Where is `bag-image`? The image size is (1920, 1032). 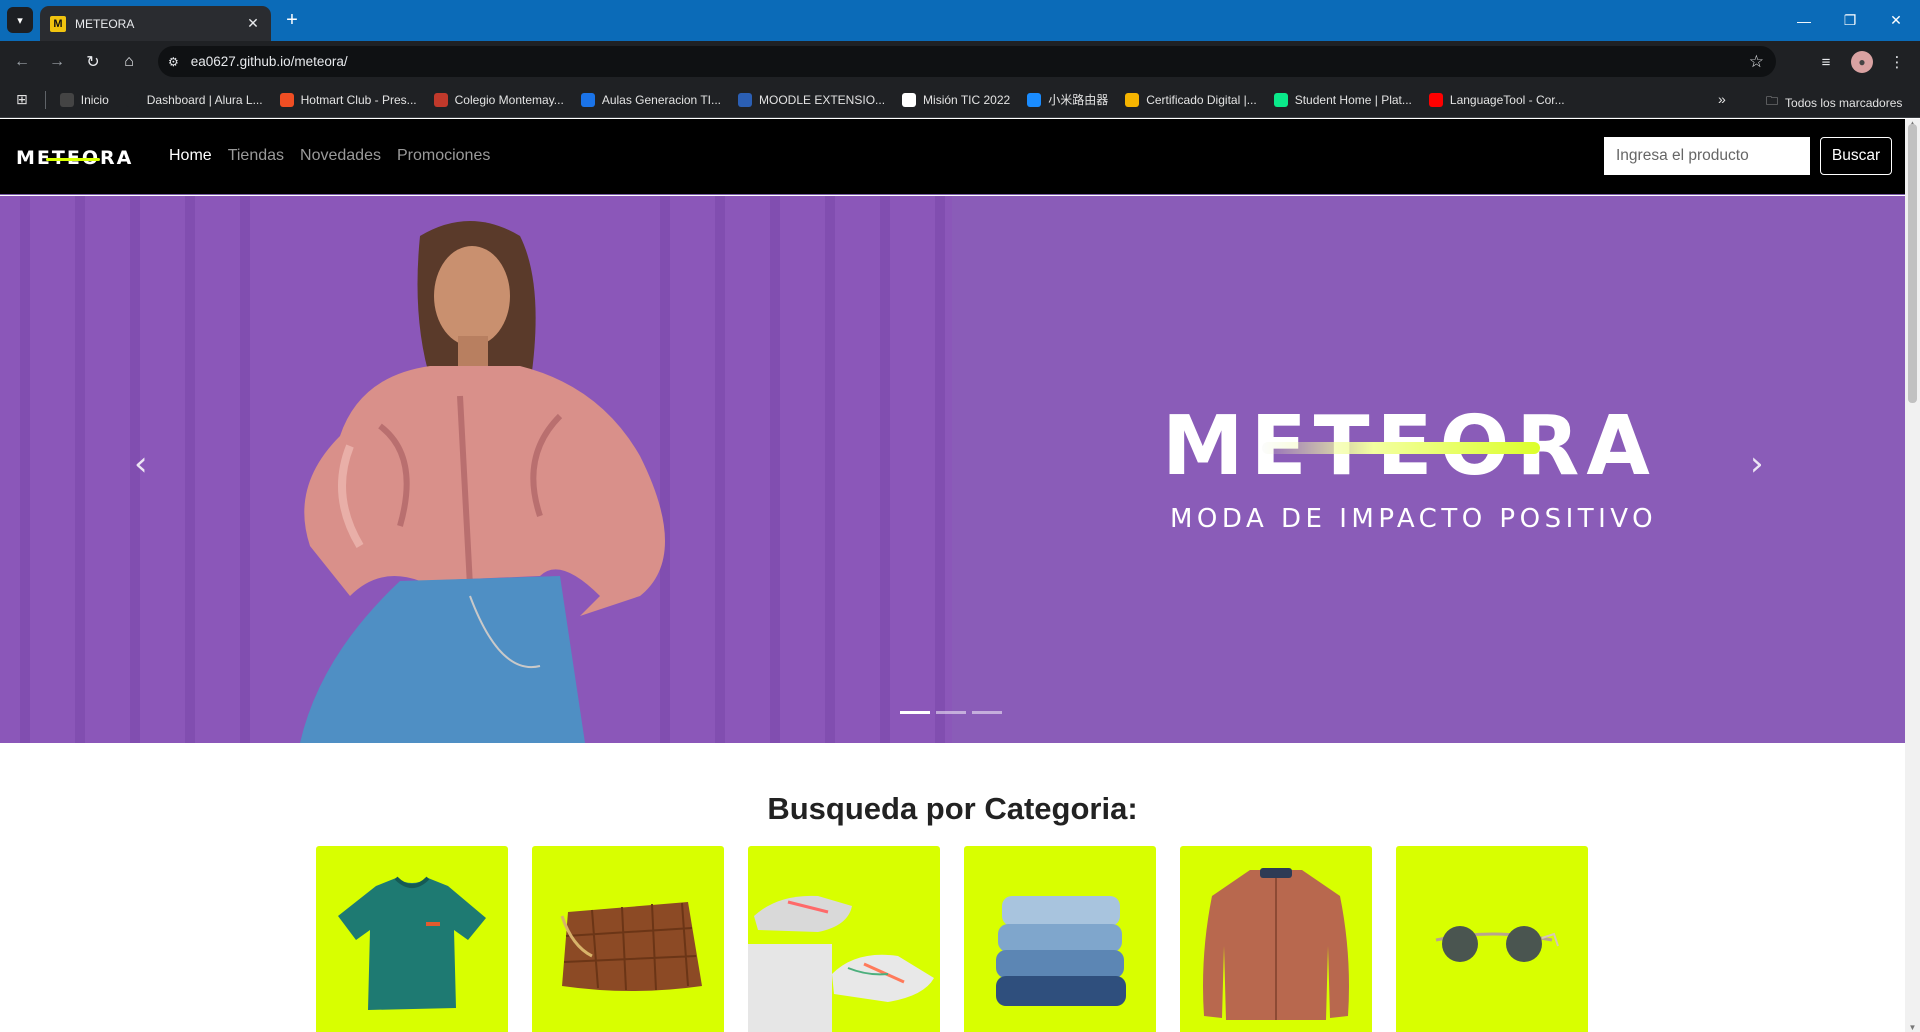 bag-image is located at coordinates (631, 946).